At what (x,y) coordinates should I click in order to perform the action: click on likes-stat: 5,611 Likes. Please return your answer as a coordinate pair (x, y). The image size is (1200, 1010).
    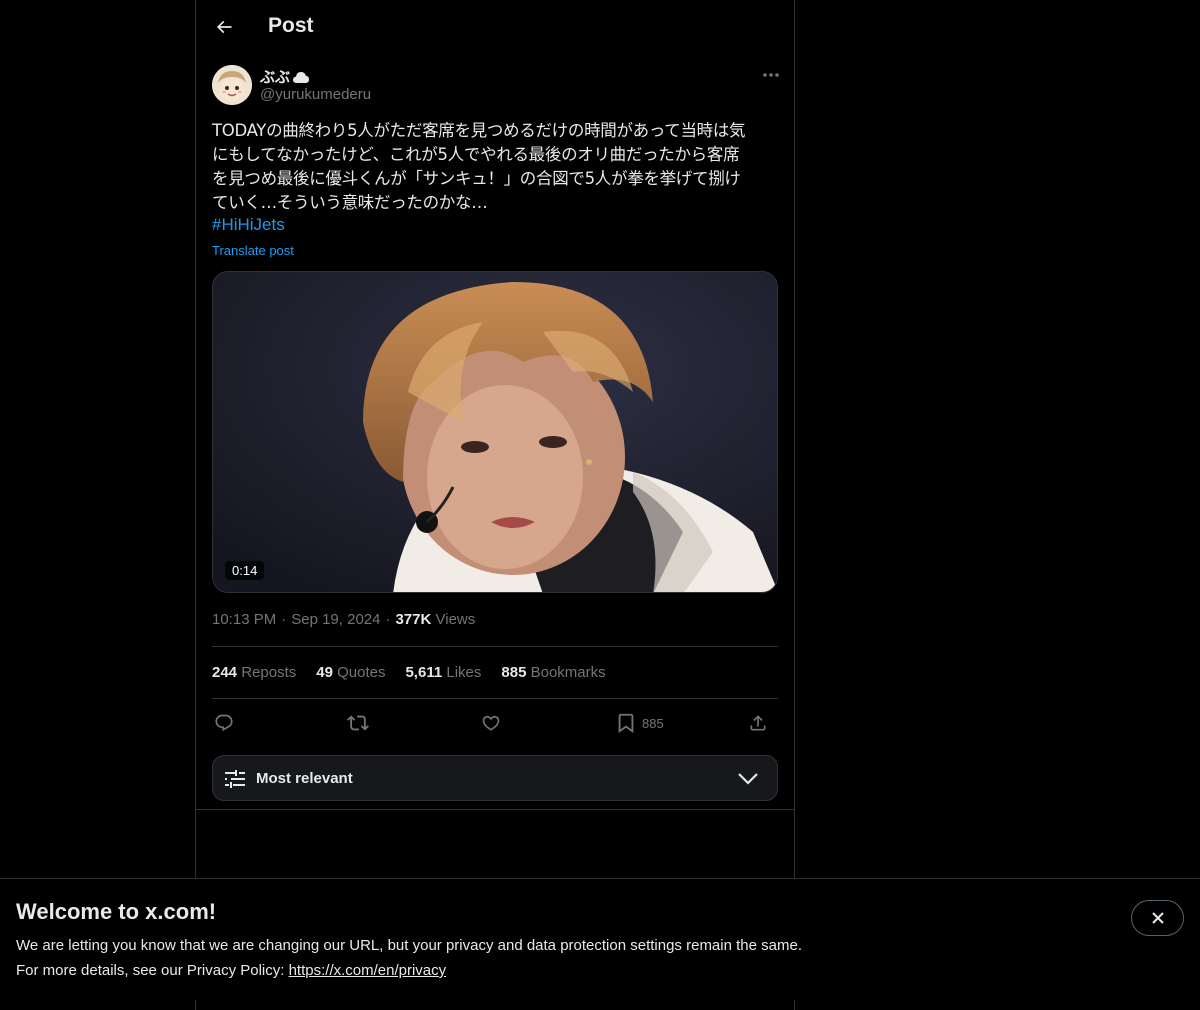
    Looking at the image, I should click on (443, 672).